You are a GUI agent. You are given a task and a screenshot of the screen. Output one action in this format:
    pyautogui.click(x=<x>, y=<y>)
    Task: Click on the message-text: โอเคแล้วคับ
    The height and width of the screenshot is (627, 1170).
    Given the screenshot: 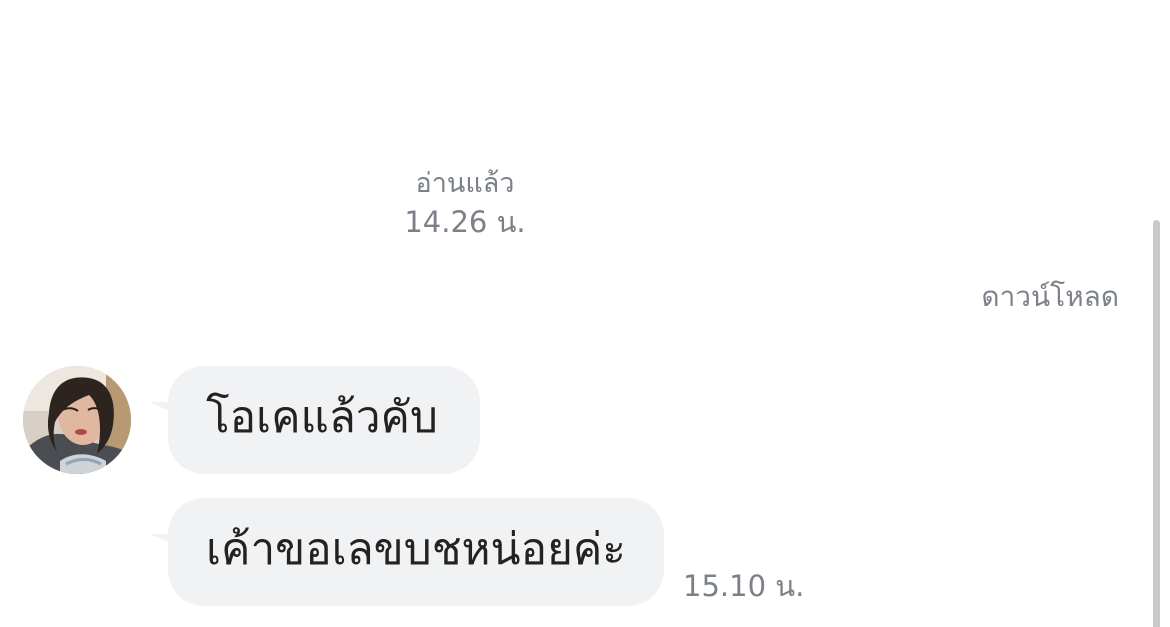 What is the action you would take?
    pyautogui.click(x=322, y=417)
    